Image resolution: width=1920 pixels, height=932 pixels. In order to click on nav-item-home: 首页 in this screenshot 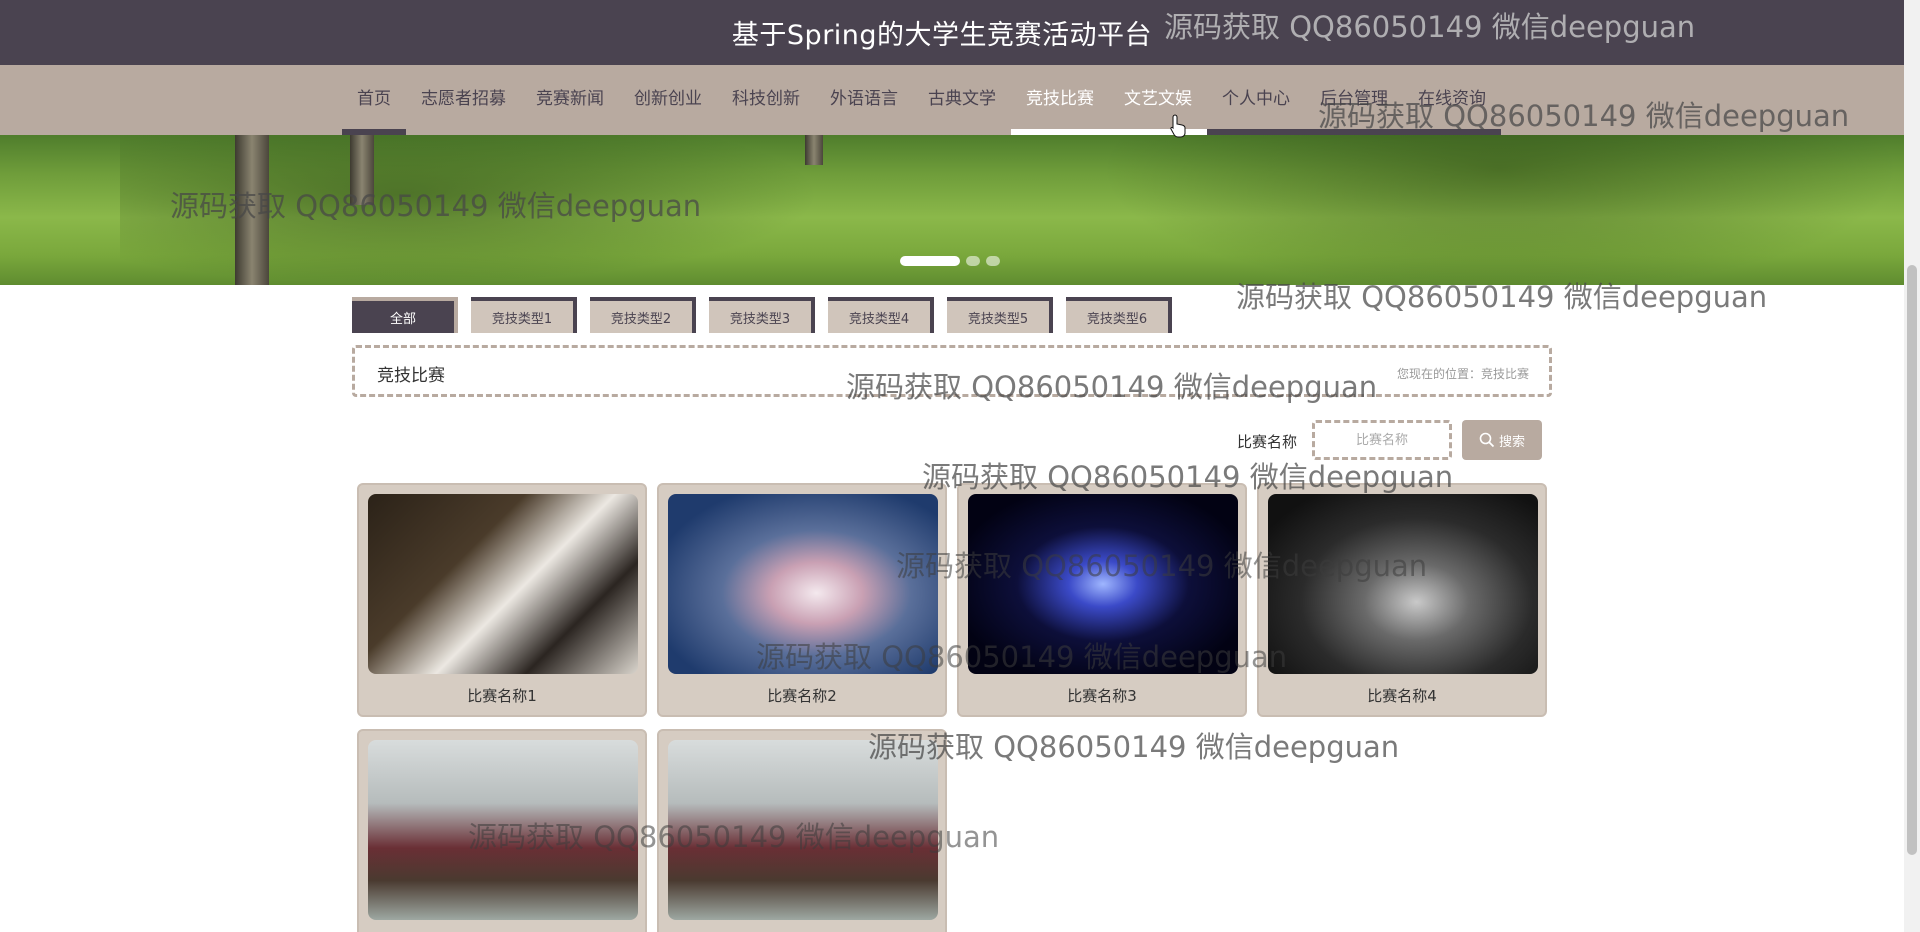, I will do `click(374, 100)`.